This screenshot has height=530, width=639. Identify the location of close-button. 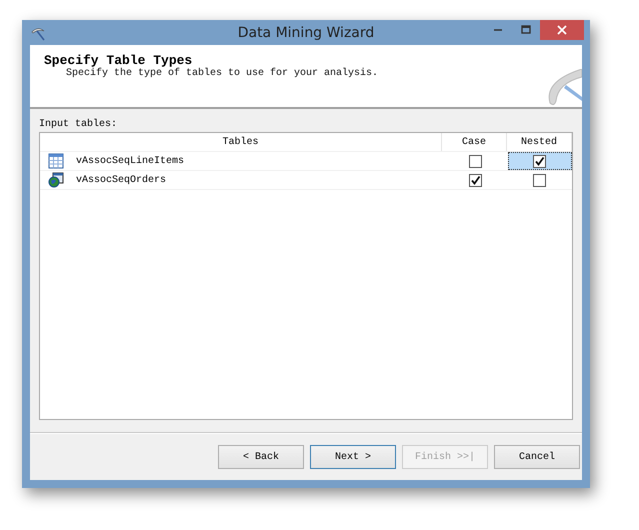
(562, 30).